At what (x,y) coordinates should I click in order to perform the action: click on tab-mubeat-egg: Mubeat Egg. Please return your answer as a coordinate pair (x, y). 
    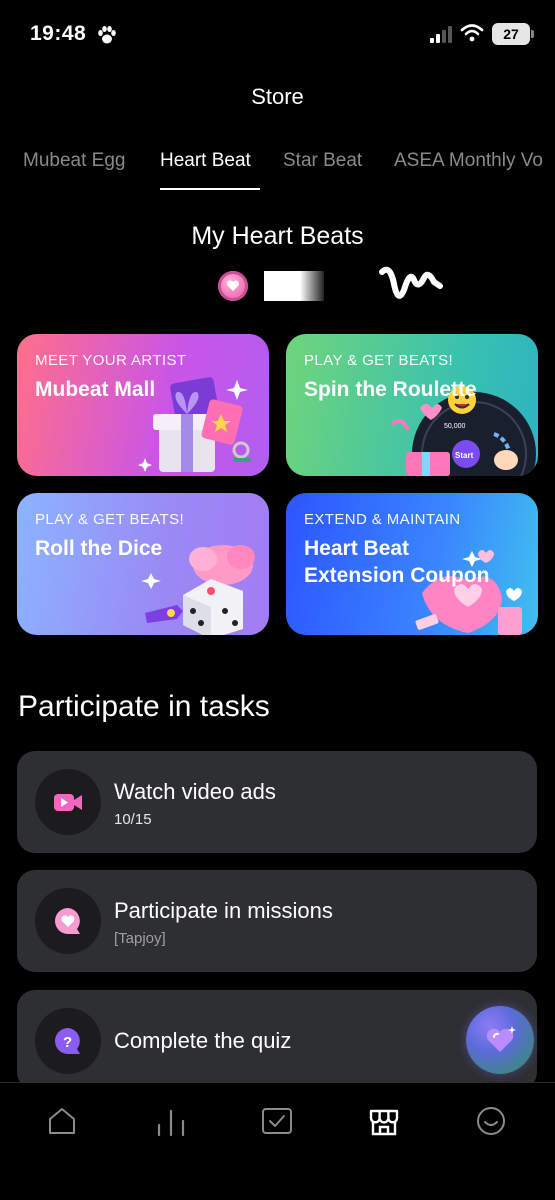
    Looking at the image, I should click on (74, 161).